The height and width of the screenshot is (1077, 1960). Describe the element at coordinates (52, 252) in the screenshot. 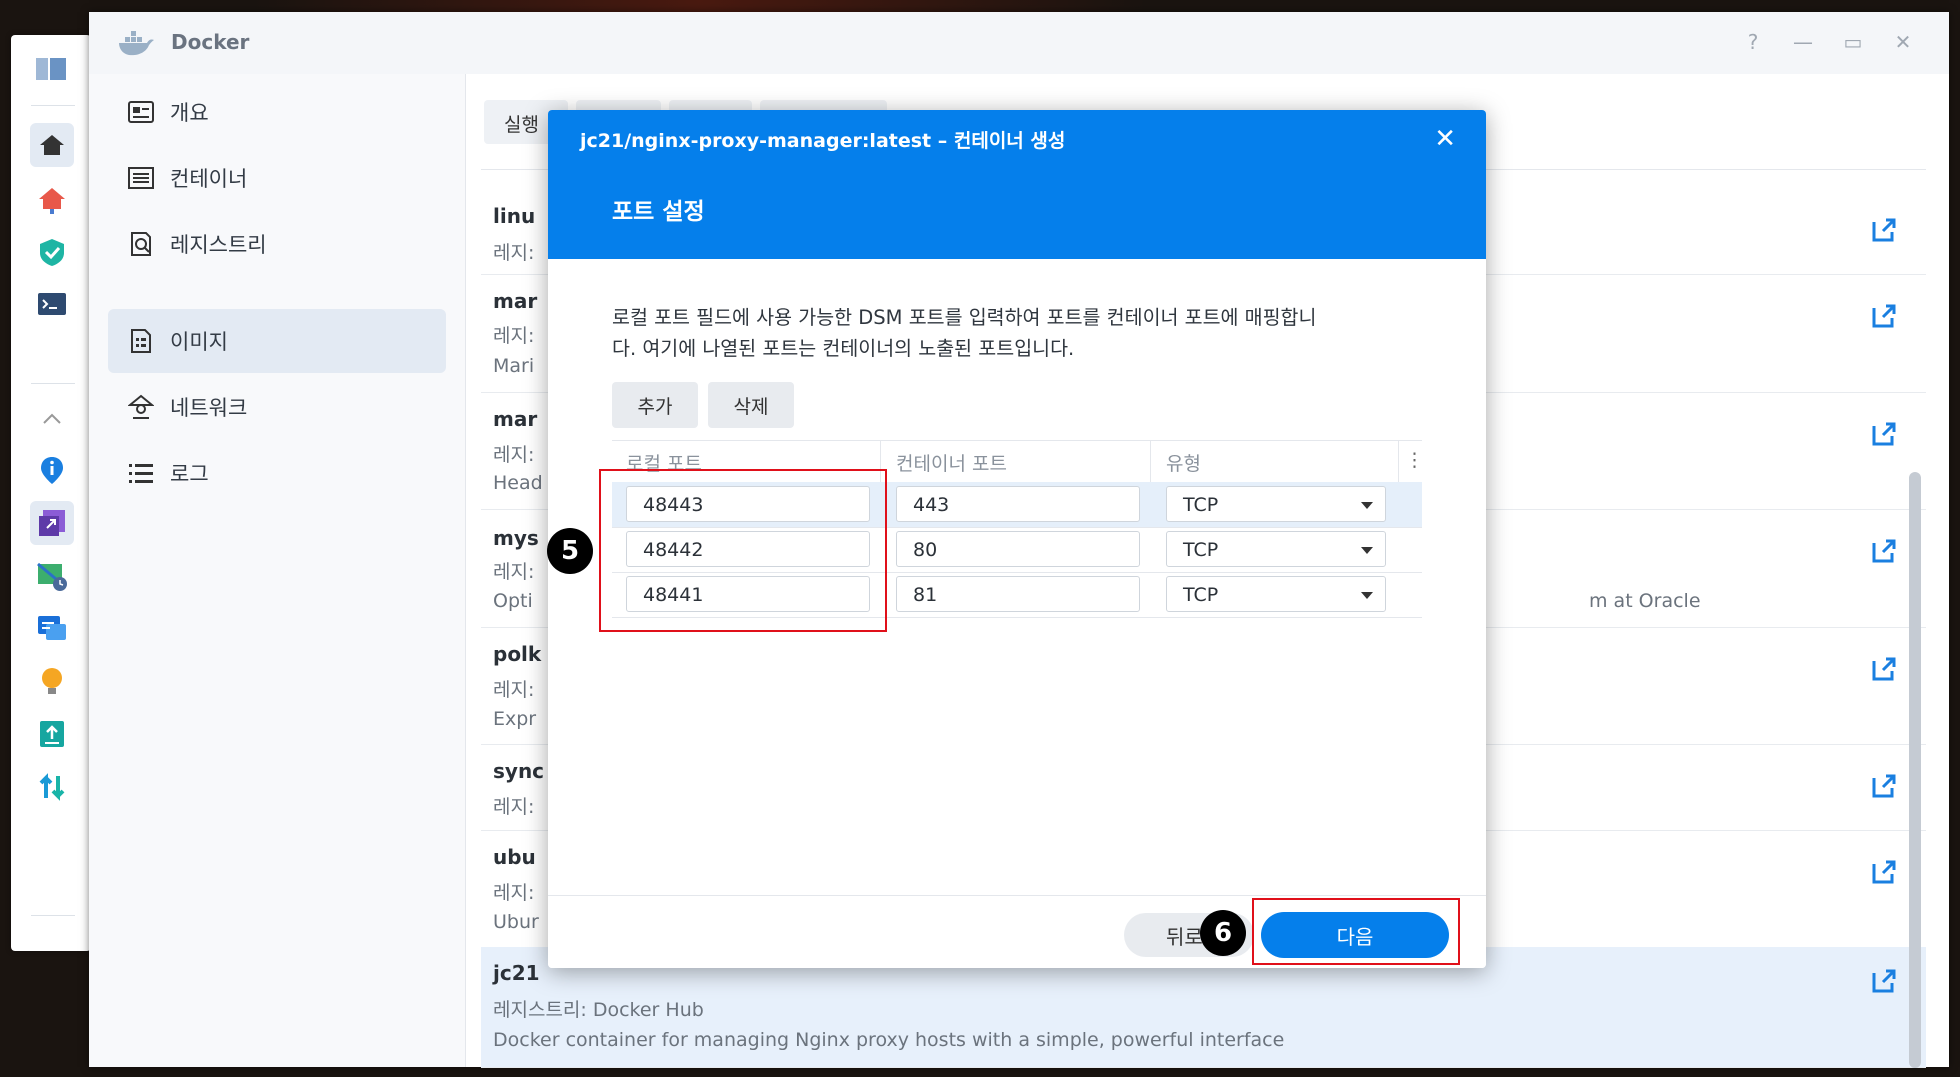

I see `shield-icon` at that location.